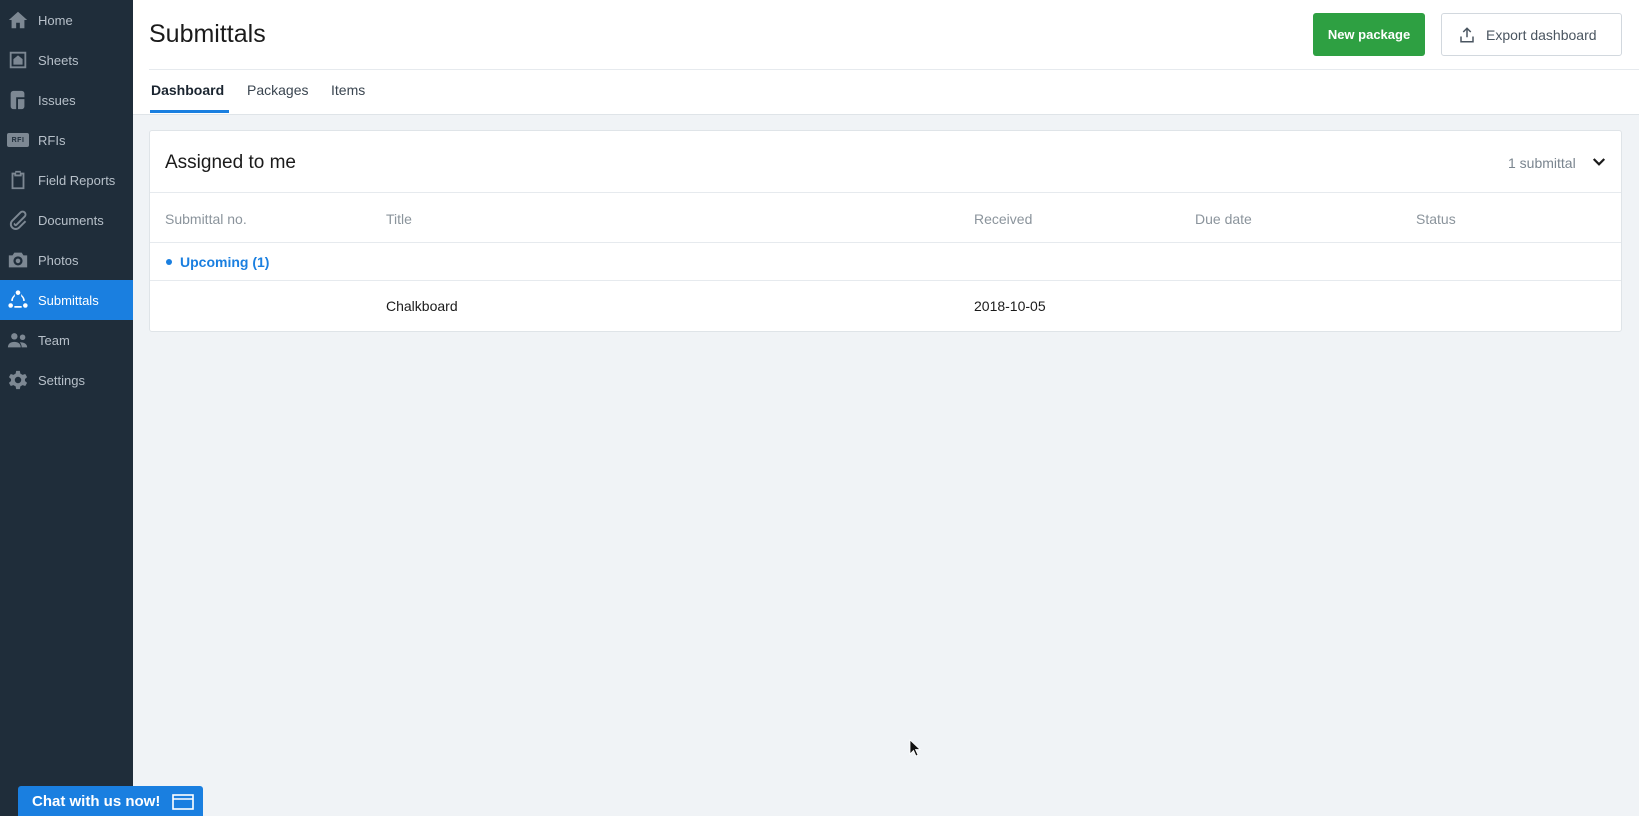 The height and width of the screenshot is (816, 1639). I want to click on chat-widget-button: Chat with us now!, so click(110, 801).